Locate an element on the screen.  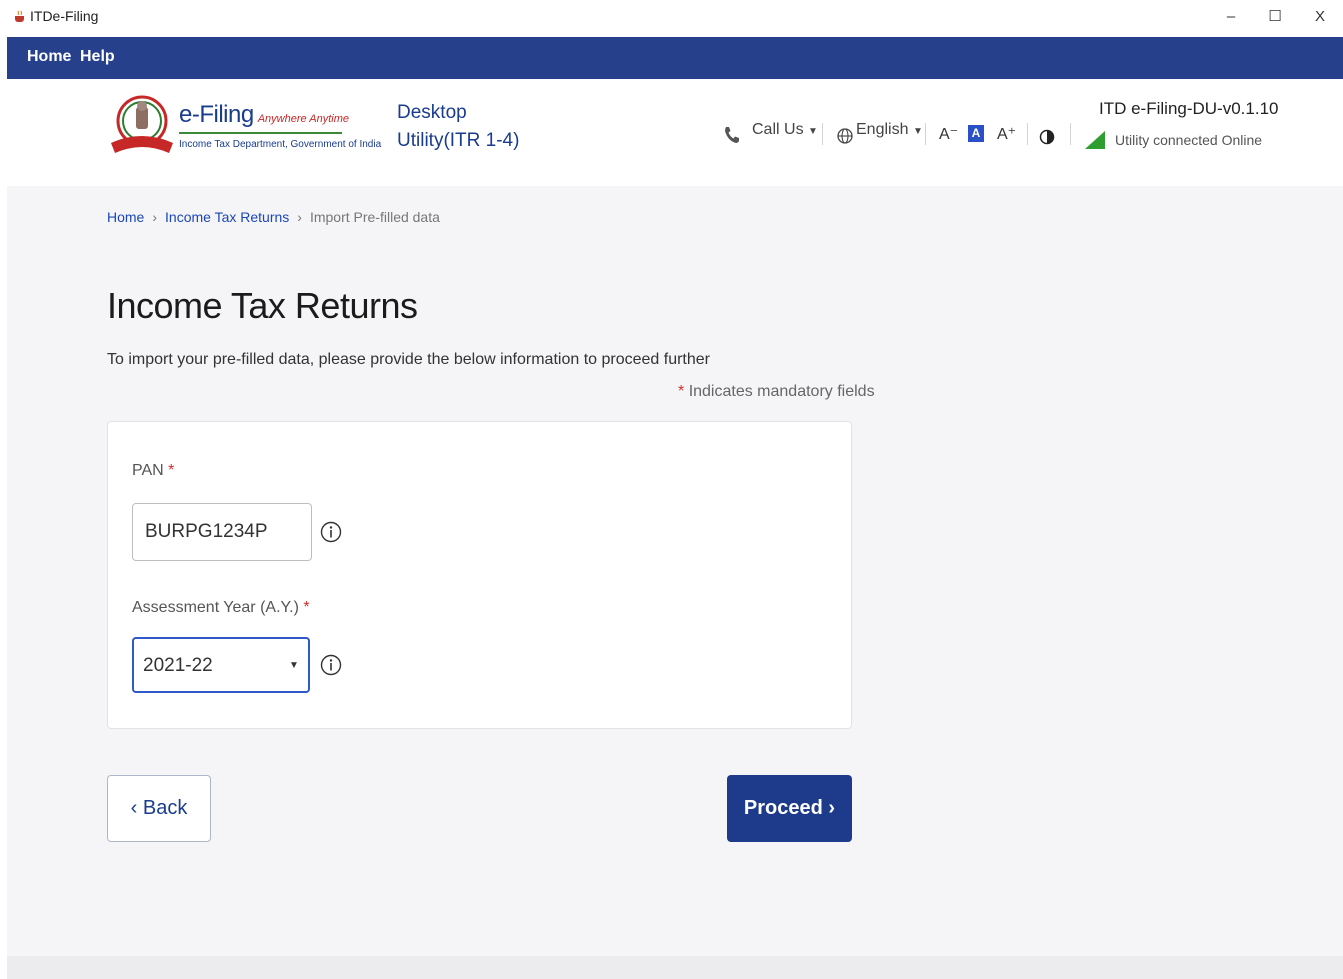
minimize-button: – is located at coordinates (1231, 17).